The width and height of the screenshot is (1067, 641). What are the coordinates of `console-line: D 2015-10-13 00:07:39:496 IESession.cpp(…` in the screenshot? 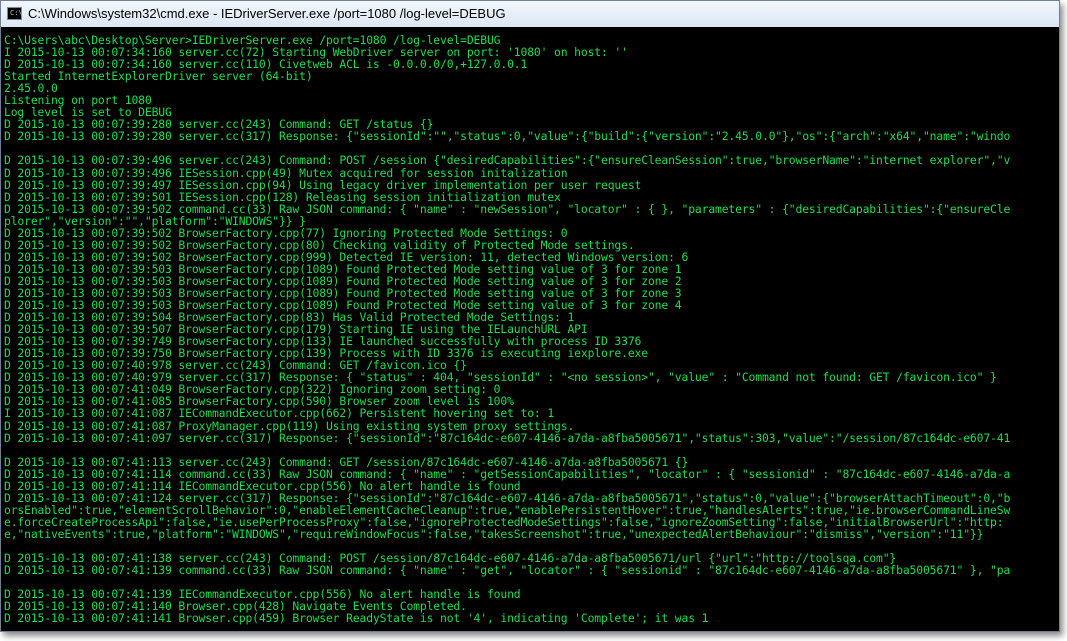 It's located at (286, 172).